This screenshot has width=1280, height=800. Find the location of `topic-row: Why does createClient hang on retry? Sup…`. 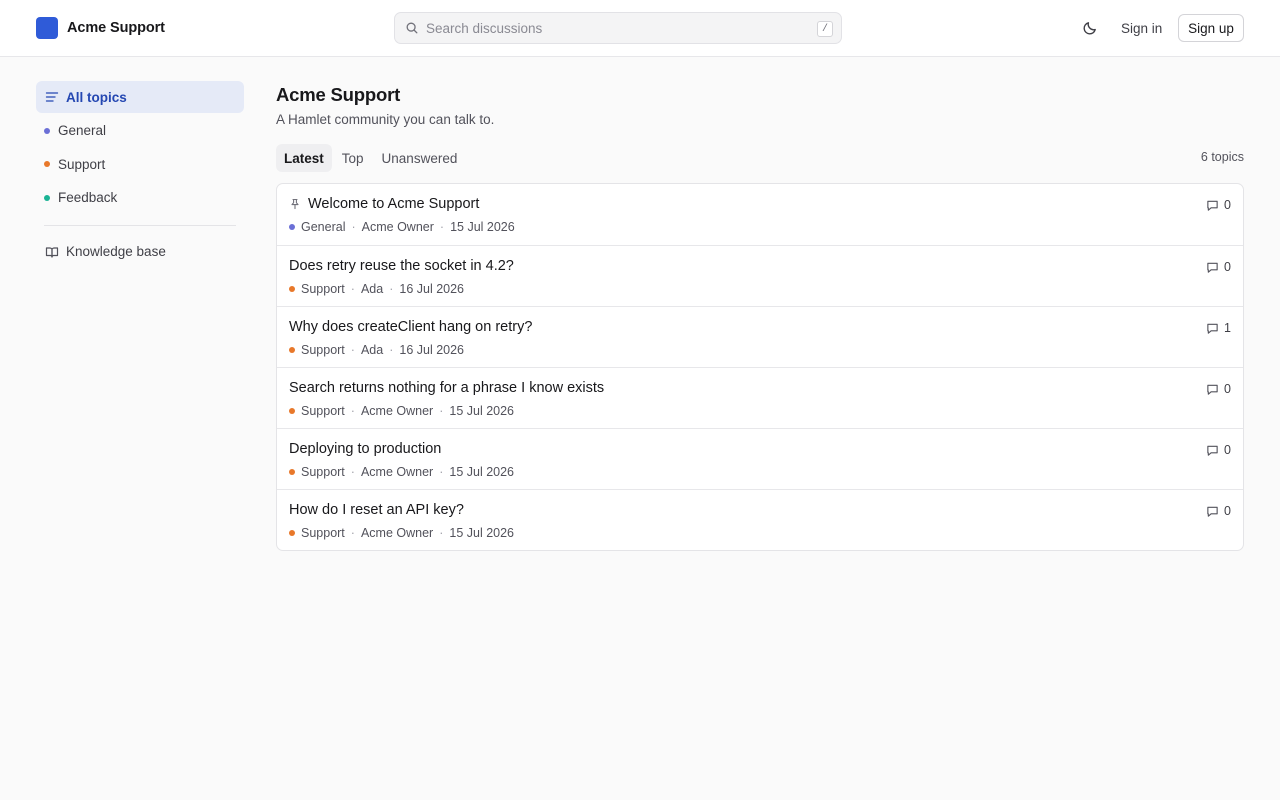

topic-row: Why does createClient hang on retry? Sup… is located at coordinates (760, 336).